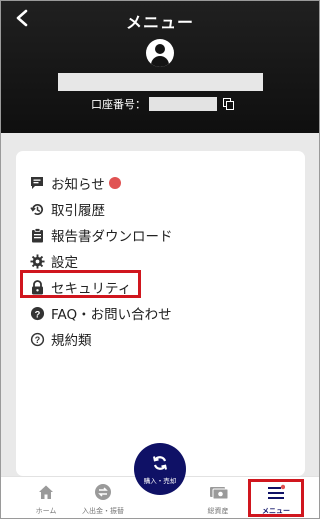 The height and width of the screenshot is (519, 320). What do you see at coordinates (37, 261) in the screenshot?
I see `gear-icon` at bounding box center [37, 261].